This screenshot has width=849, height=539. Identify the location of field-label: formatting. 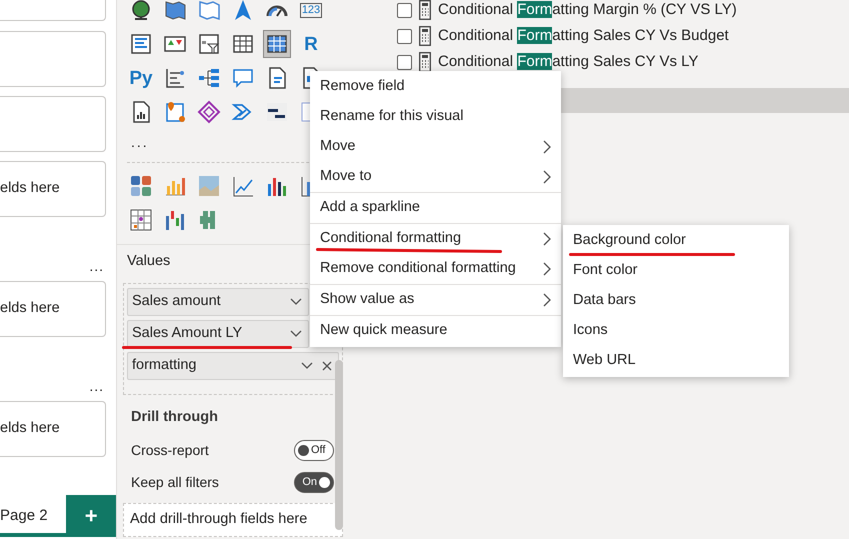
(165, 365).